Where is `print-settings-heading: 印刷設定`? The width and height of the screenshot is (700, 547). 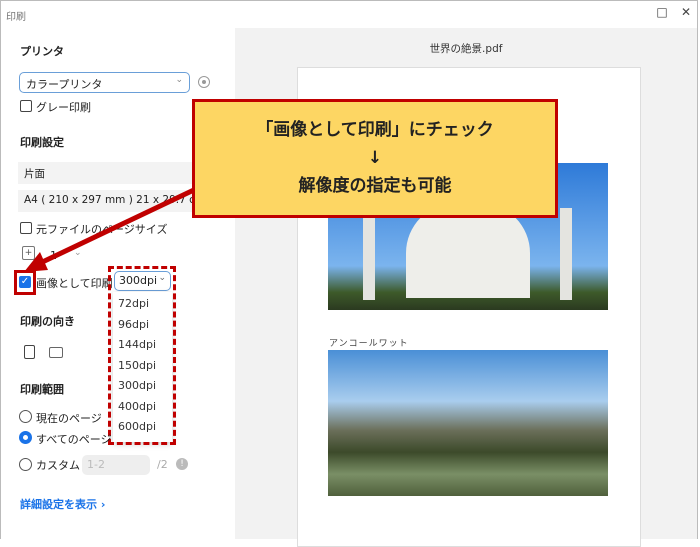
print-settings-heading: 印刷設定 is located at coordinates (42, 142).